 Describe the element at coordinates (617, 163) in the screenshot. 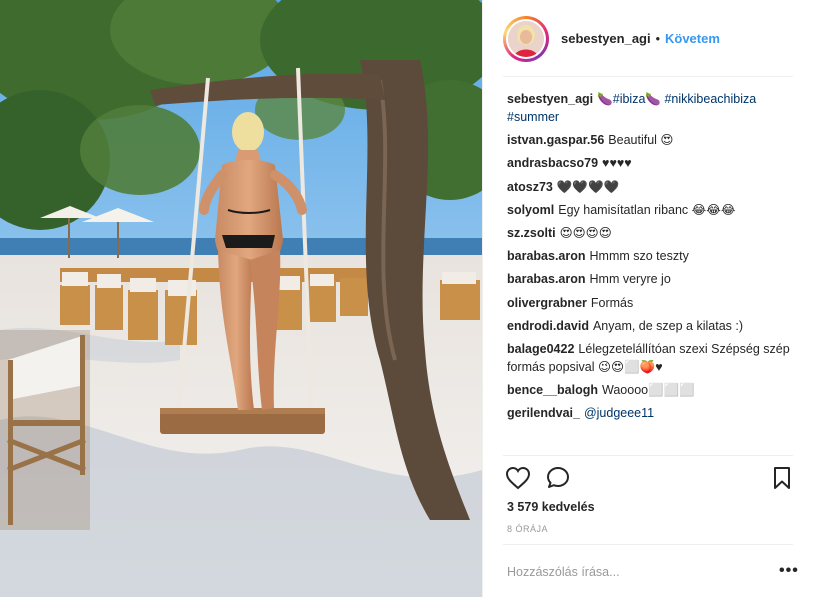

I see `comment-text: ♥♥♥♥` at that location.